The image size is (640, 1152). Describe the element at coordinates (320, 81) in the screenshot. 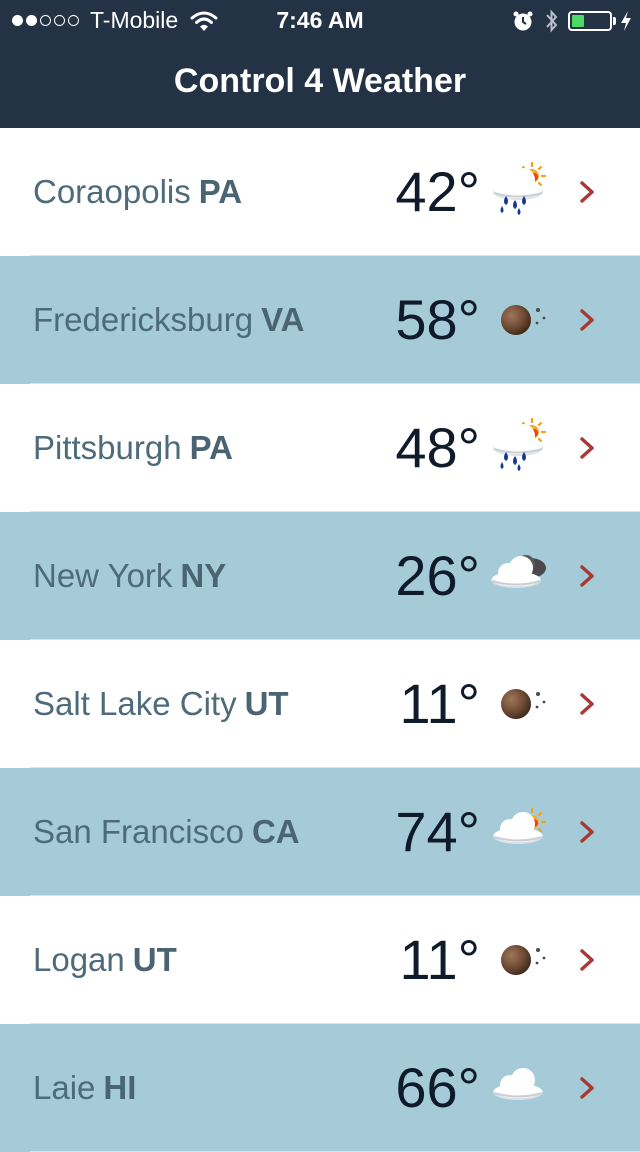

I see `page-title: Control 4 Weather` at that location.